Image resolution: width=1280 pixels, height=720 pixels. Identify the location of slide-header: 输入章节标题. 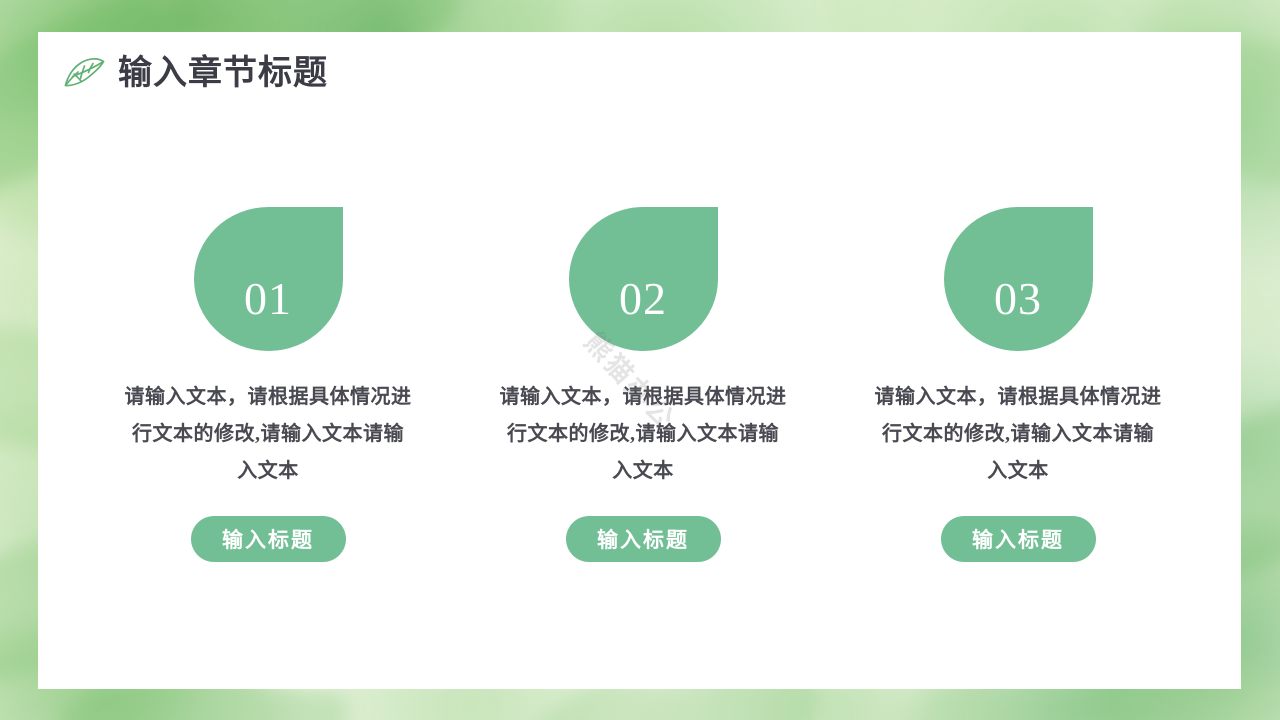
(195, 74).